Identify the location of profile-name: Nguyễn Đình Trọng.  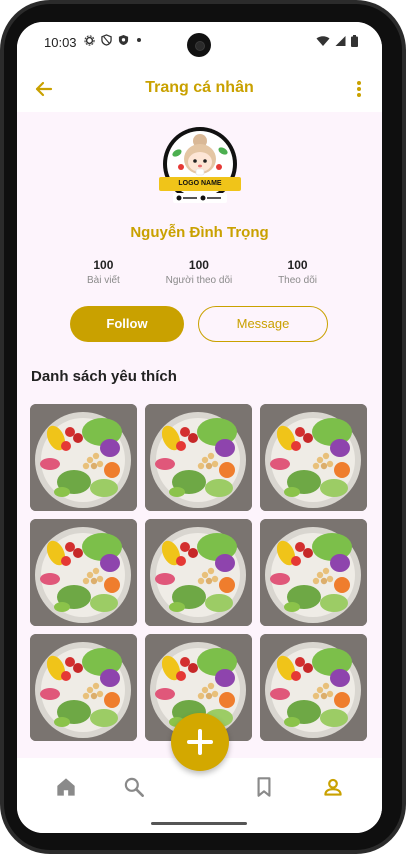
(199, 232).